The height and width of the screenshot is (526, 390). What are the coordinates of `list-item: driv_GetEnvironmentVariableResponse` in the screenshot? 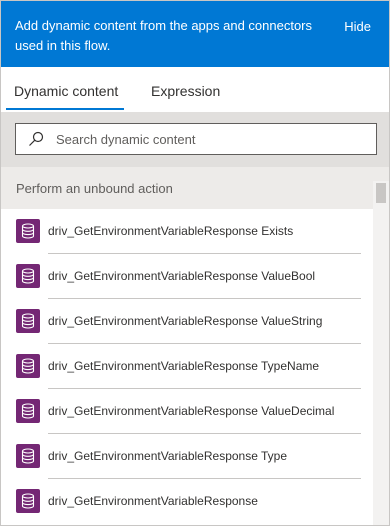 It's located at (187, 501).